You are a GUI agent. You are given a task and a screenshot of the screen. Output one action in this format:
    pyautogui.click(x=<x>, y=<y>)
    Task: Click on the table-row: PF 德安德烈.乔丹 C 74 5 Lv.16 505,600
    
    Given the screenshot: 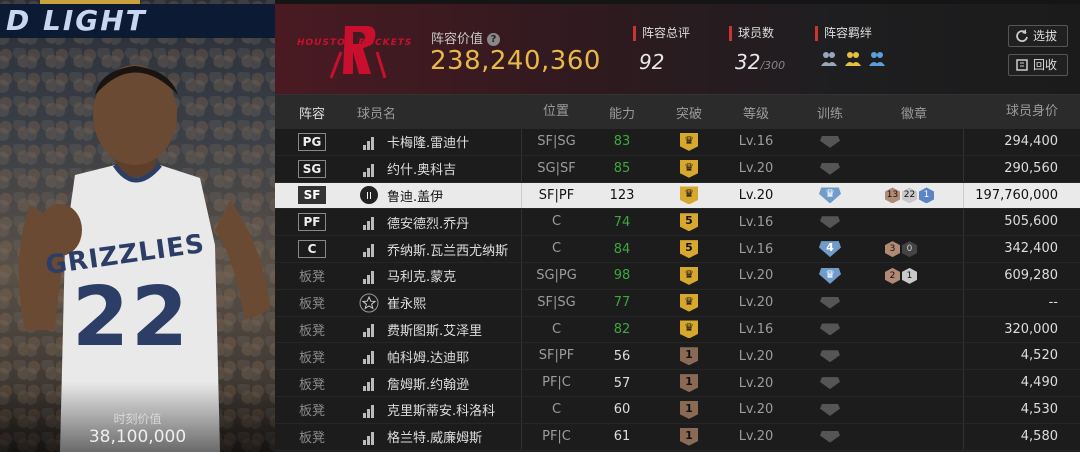 What is the action you would take?
    pyautogui.click(x=677, y=223)
    